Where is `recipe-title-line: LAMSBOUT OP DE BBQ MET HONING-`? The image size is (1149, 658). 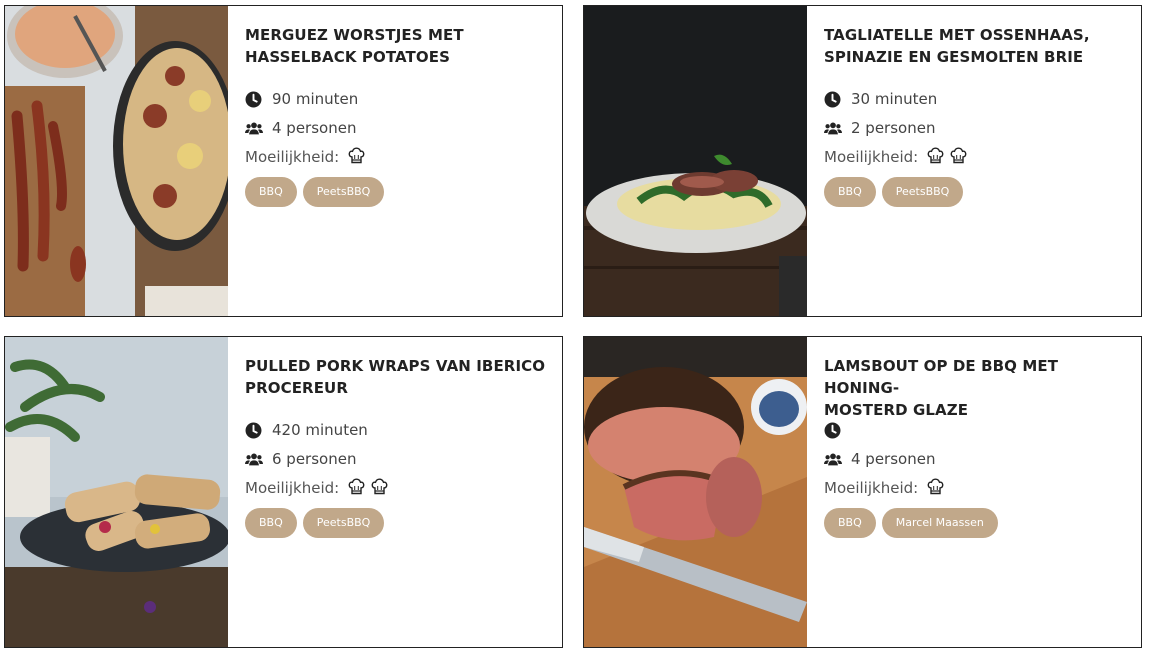
recipe-title-line: LAMSBOUT OP DE BBQ MET HONING- is located at coordinates (941, 377).